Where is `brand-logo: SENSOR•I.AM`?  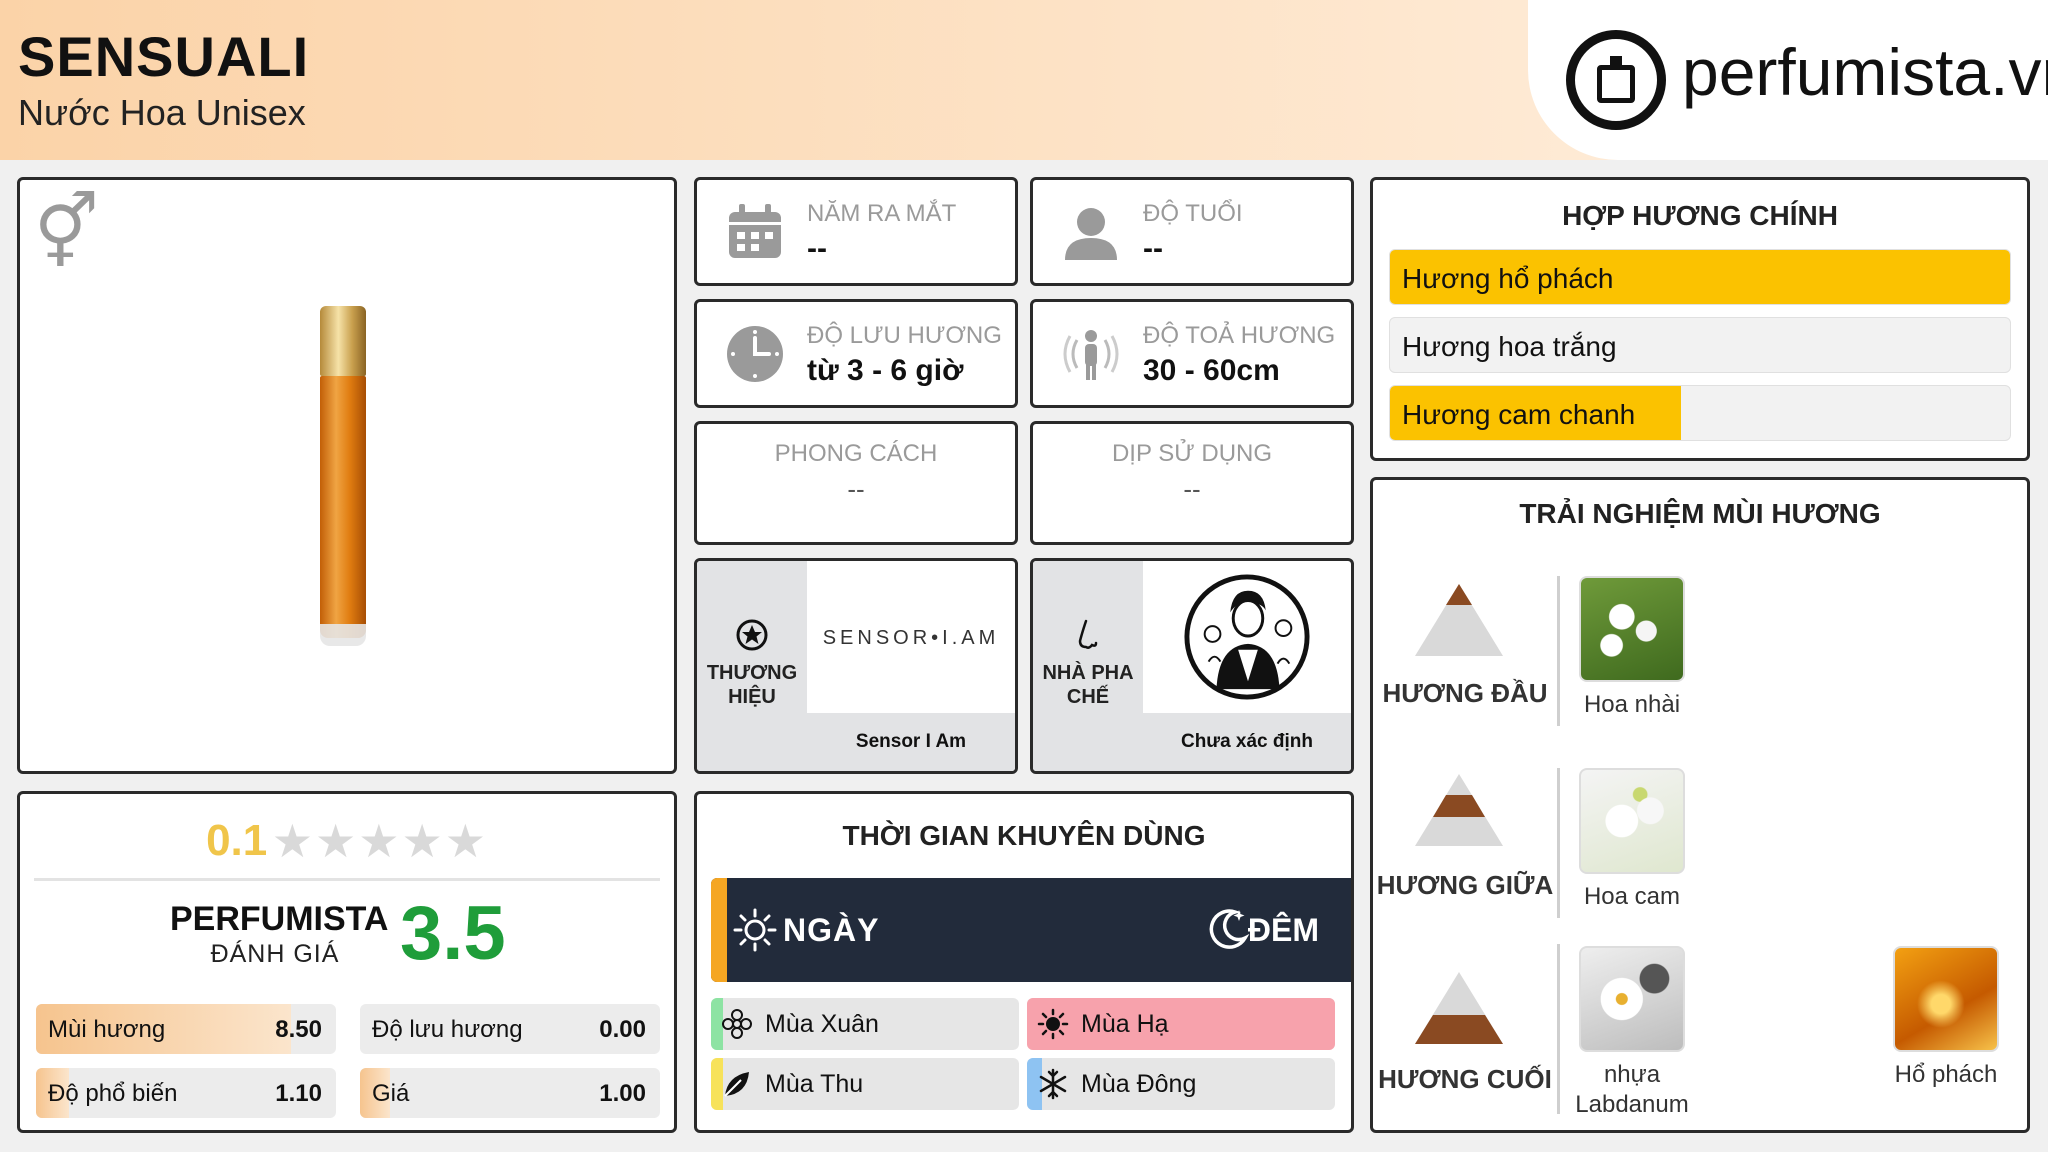 brand-logo: SENSOR•I.AM is located at coordinates (911, 638).